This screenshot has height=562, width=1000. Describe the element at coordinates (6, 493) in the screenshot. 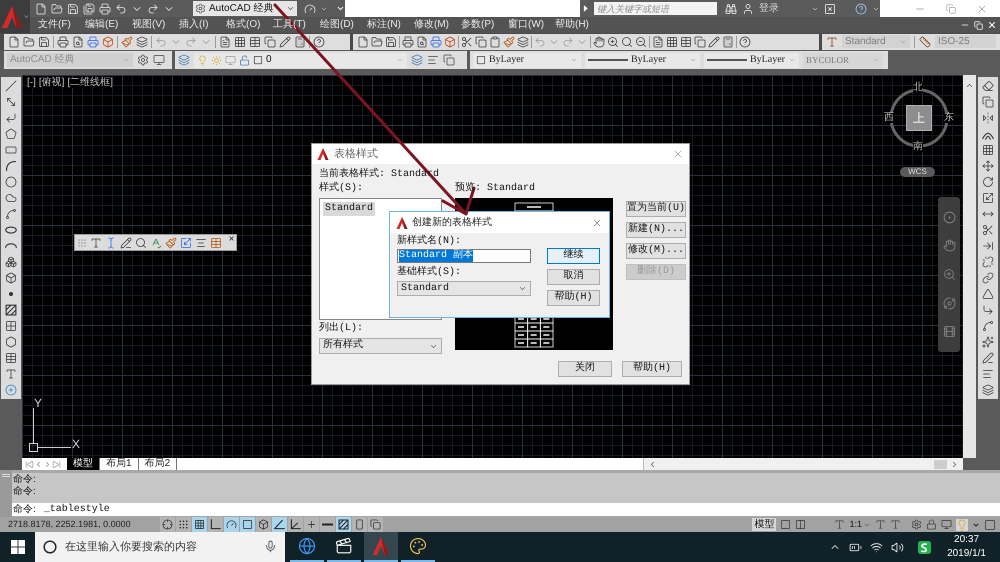

I see `command-line-grip` at that location.